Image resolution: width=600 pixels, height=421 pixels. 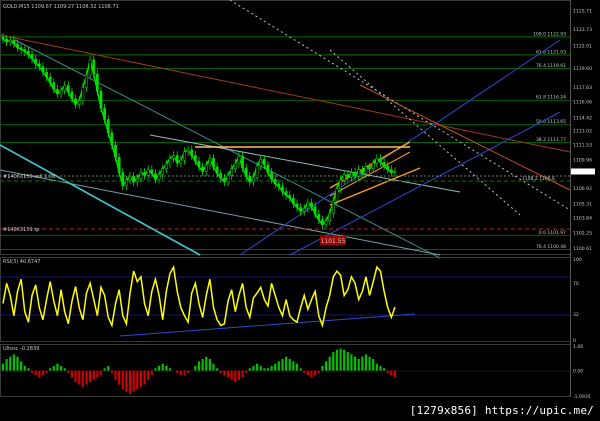 I want to click on price-axis-tick-label: 1116.06, so click(x=582, y=103).